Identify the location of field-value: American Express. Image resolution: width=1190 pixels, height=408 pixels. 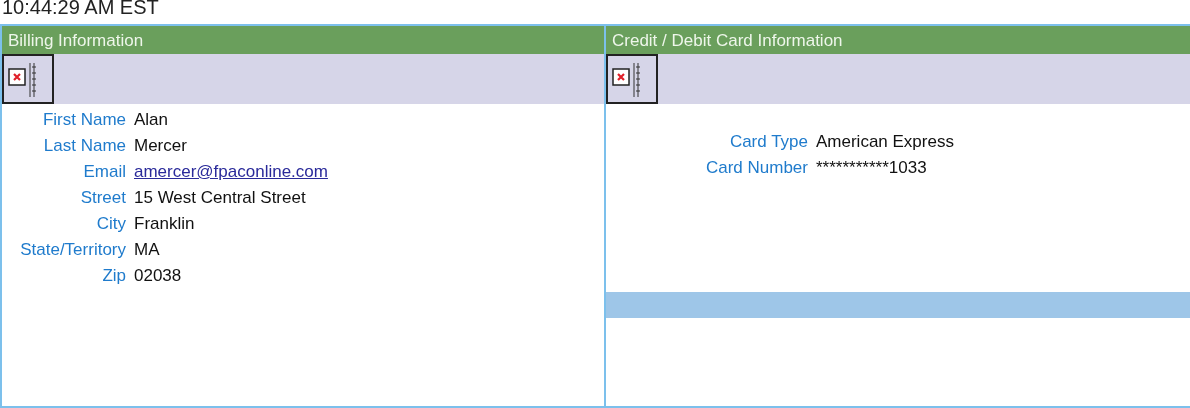
(885, 142).